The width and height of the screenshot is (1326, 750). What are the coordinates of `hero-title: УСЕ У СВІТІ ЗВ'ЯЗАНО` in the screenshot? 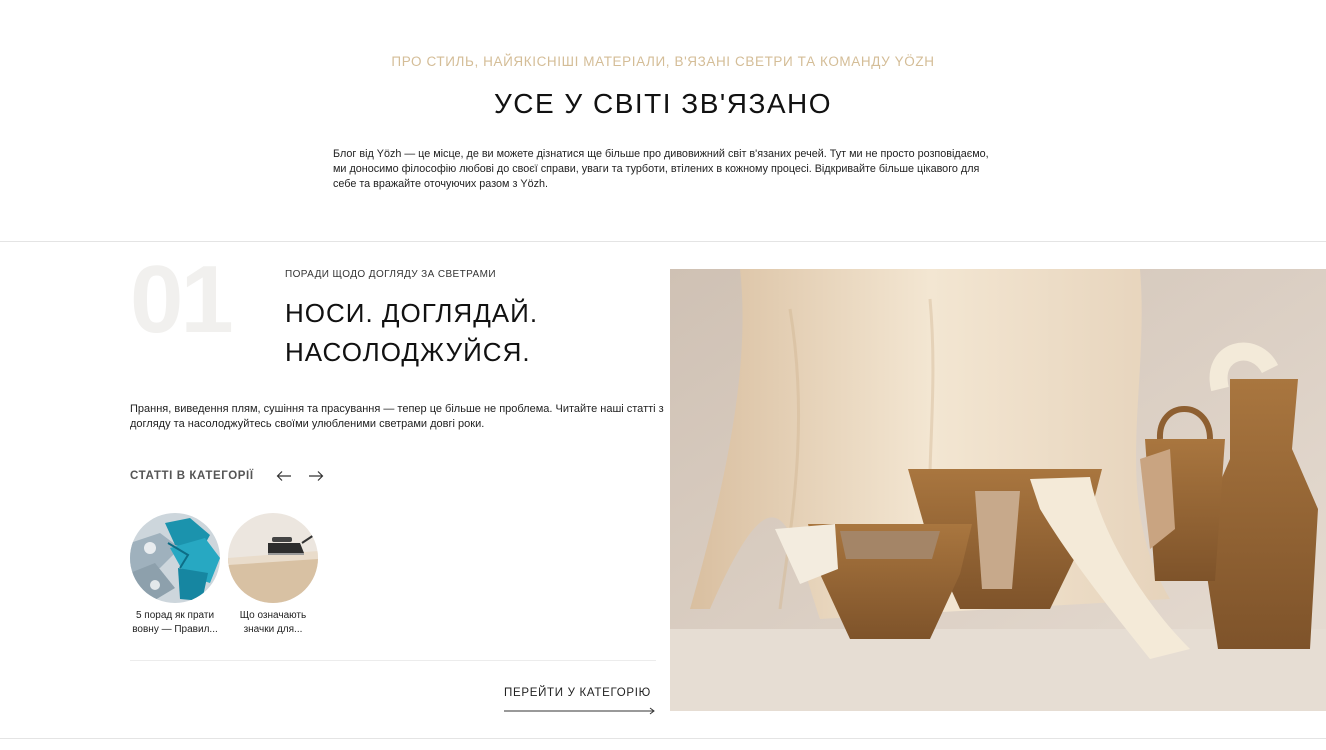 It's located at (663, 103).